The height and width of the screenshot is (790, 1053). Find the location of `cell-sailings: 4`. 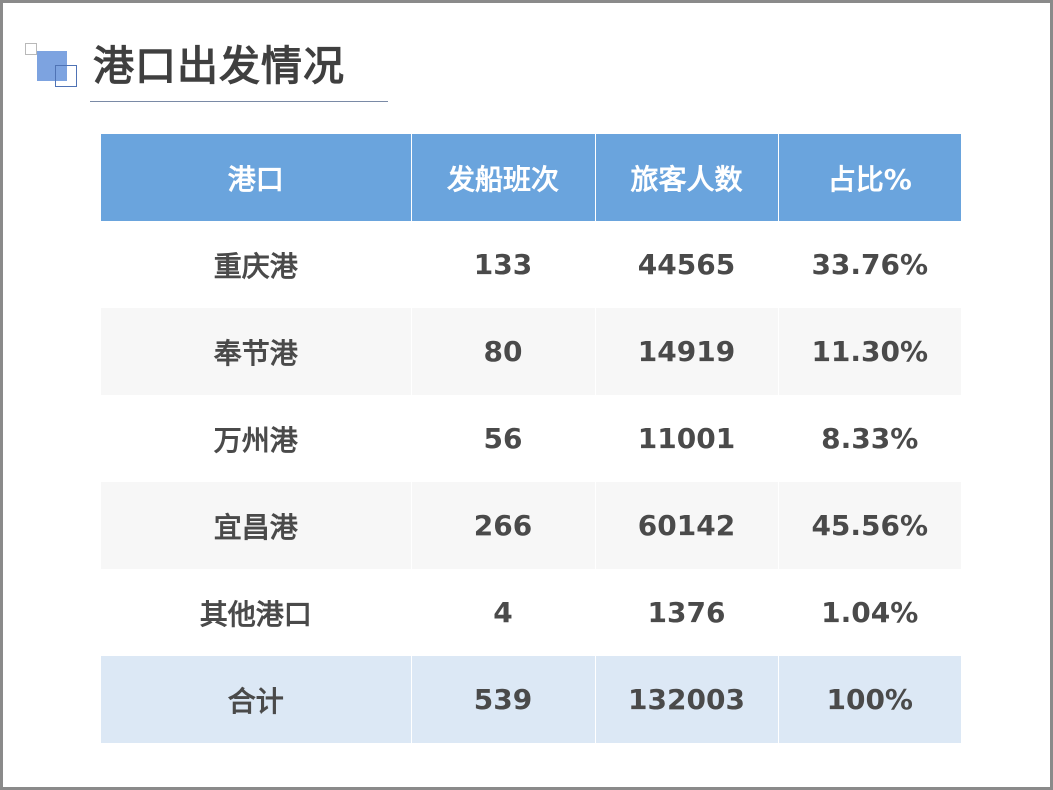

cell-sailings: 4 is located at coordinates (502, 612).